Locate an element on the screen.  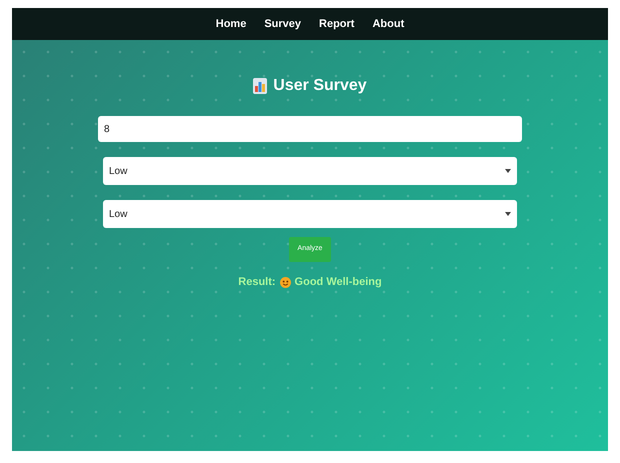
nav-link: Survey is located at coordinates (283, 24).